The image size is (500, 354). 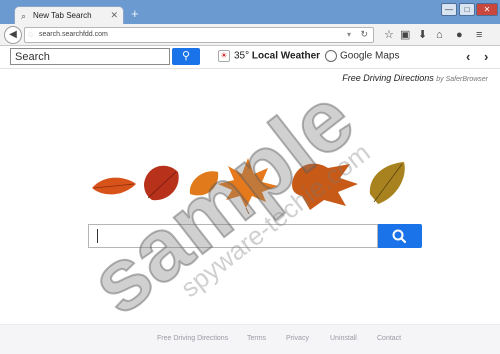 What do you see at coordinates (459, 35) in the screenshot?
I see `chat-icon: ●` at bounding box center [459, 35].